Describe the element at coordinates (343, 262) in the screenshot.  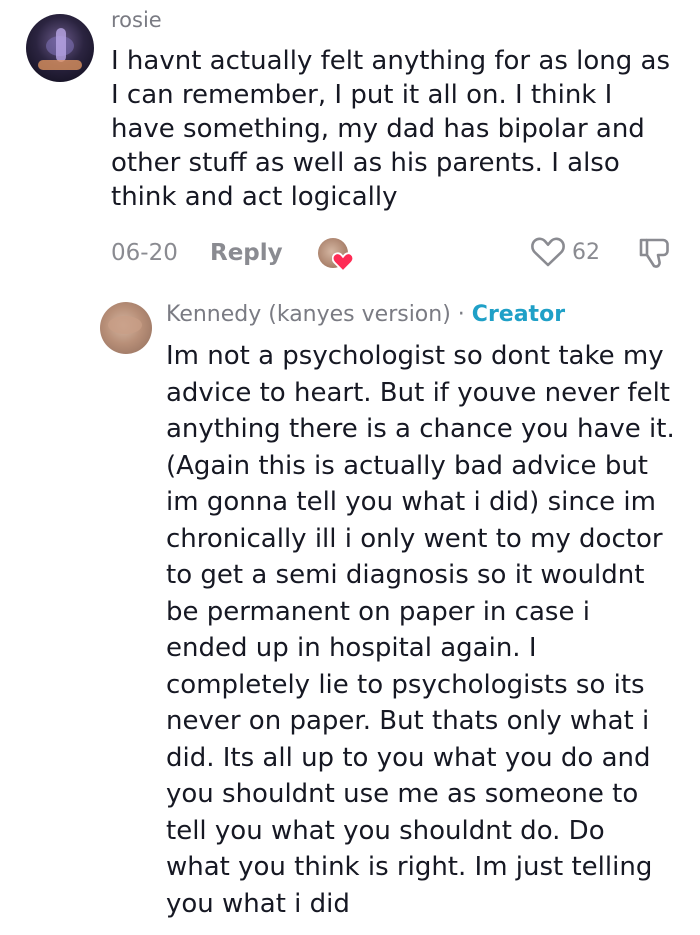
I see `creator-liked-heart-icon` at that location.